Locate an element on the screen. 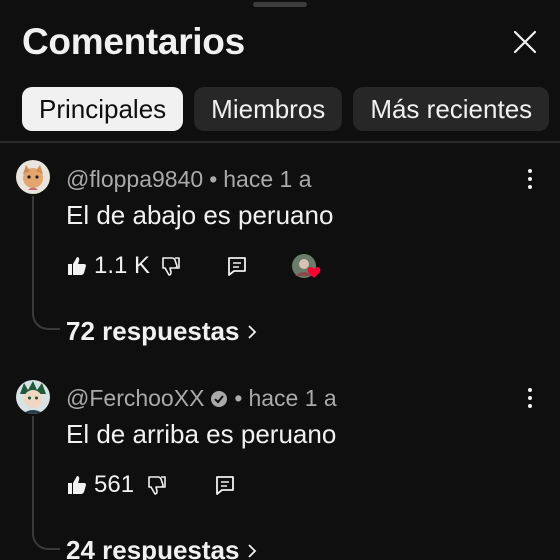  like-count: 561 is located at coordinates (114, 484).